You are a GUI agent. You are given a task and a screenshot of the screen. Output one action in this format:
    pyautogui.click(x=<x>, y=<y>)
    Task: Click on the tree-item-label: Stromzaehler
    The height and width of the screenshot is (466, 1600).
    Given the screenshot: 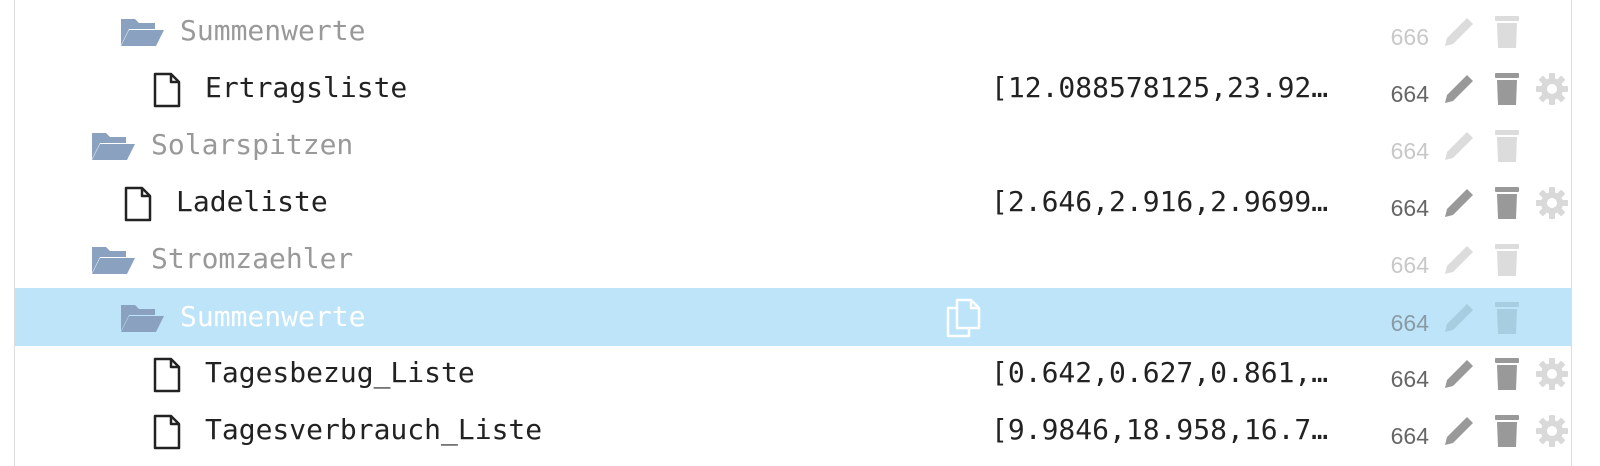 What is the action you would take?
    pyautogui.click(x=252, y=258)
    